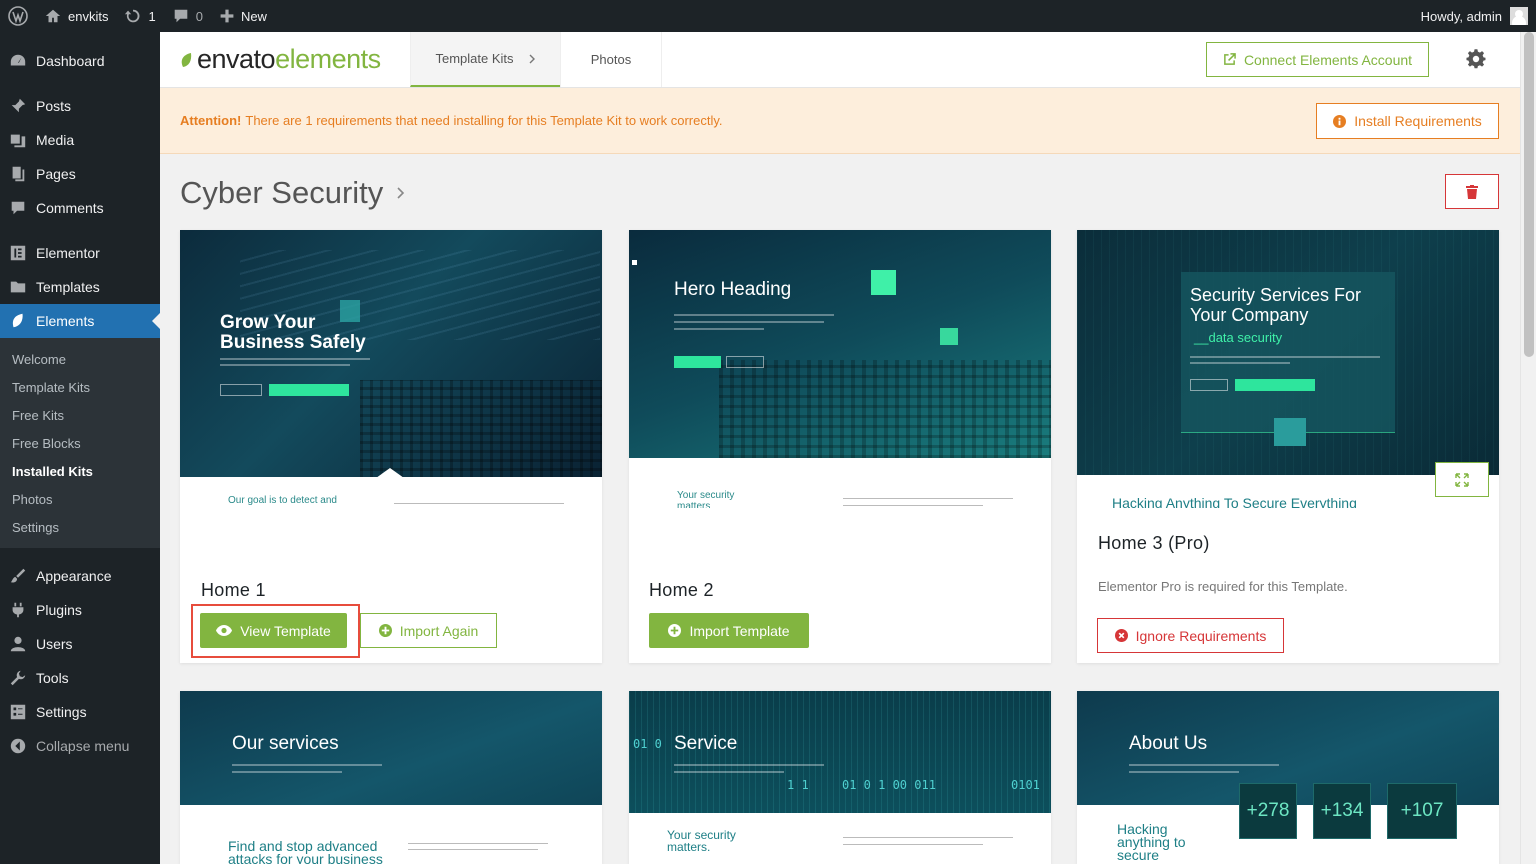 The width and height of the screenshot is (1536, 864). What do you see at coordinates (80, 746) in the screenshot?
I see `collapse-menu-button: Collapse menu` at bounding box center [80, 746].